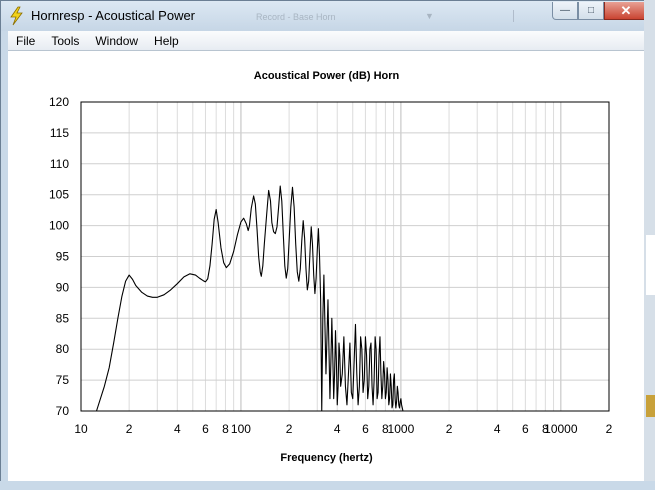  Describe the element at coordinates (81, 429) in the screenshot. I see `x-tick-label: 10` at that location.